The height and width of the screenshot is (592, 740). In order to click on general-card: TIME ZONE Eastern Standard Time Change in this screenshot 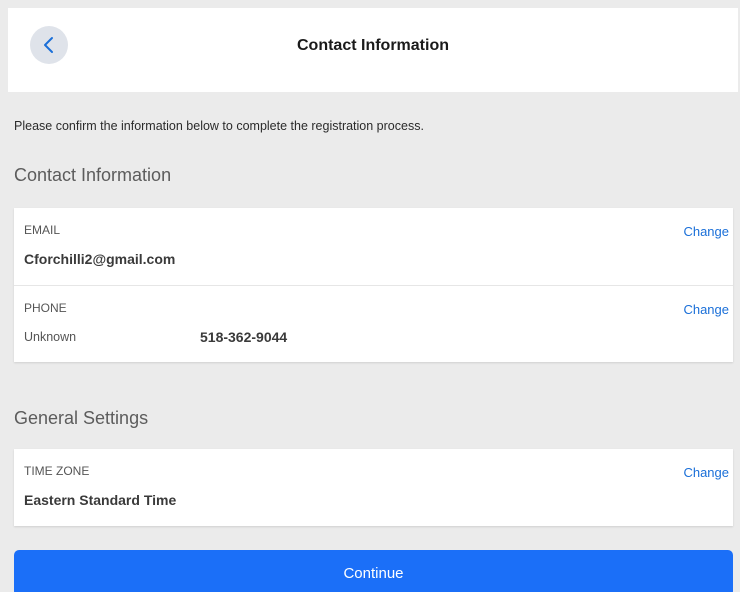, I will do `click(373, 487)`.